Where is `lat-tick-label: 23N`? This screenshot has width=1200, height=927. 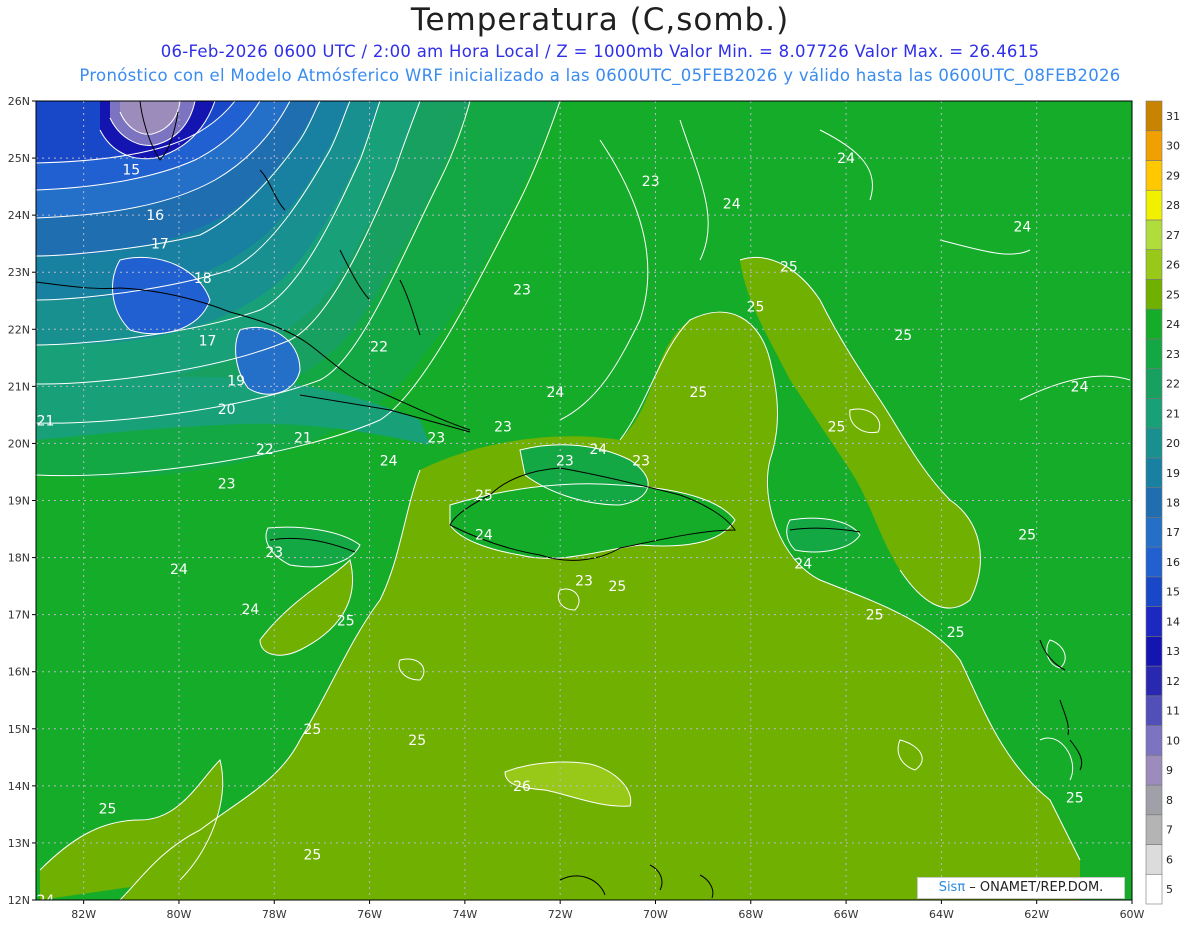
lat-tick-label: 23N is located at coordinates (19, 272).